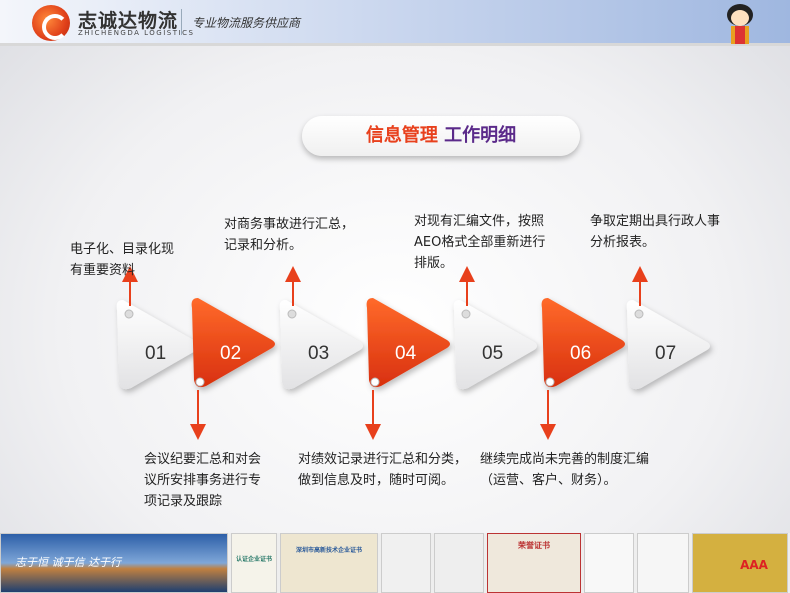  What do you see at coordinates (655, 232) in the screenshot?
I see `step-text-07: 争取定期出具行政人事分析报表。` at bounding box center [655, 232].